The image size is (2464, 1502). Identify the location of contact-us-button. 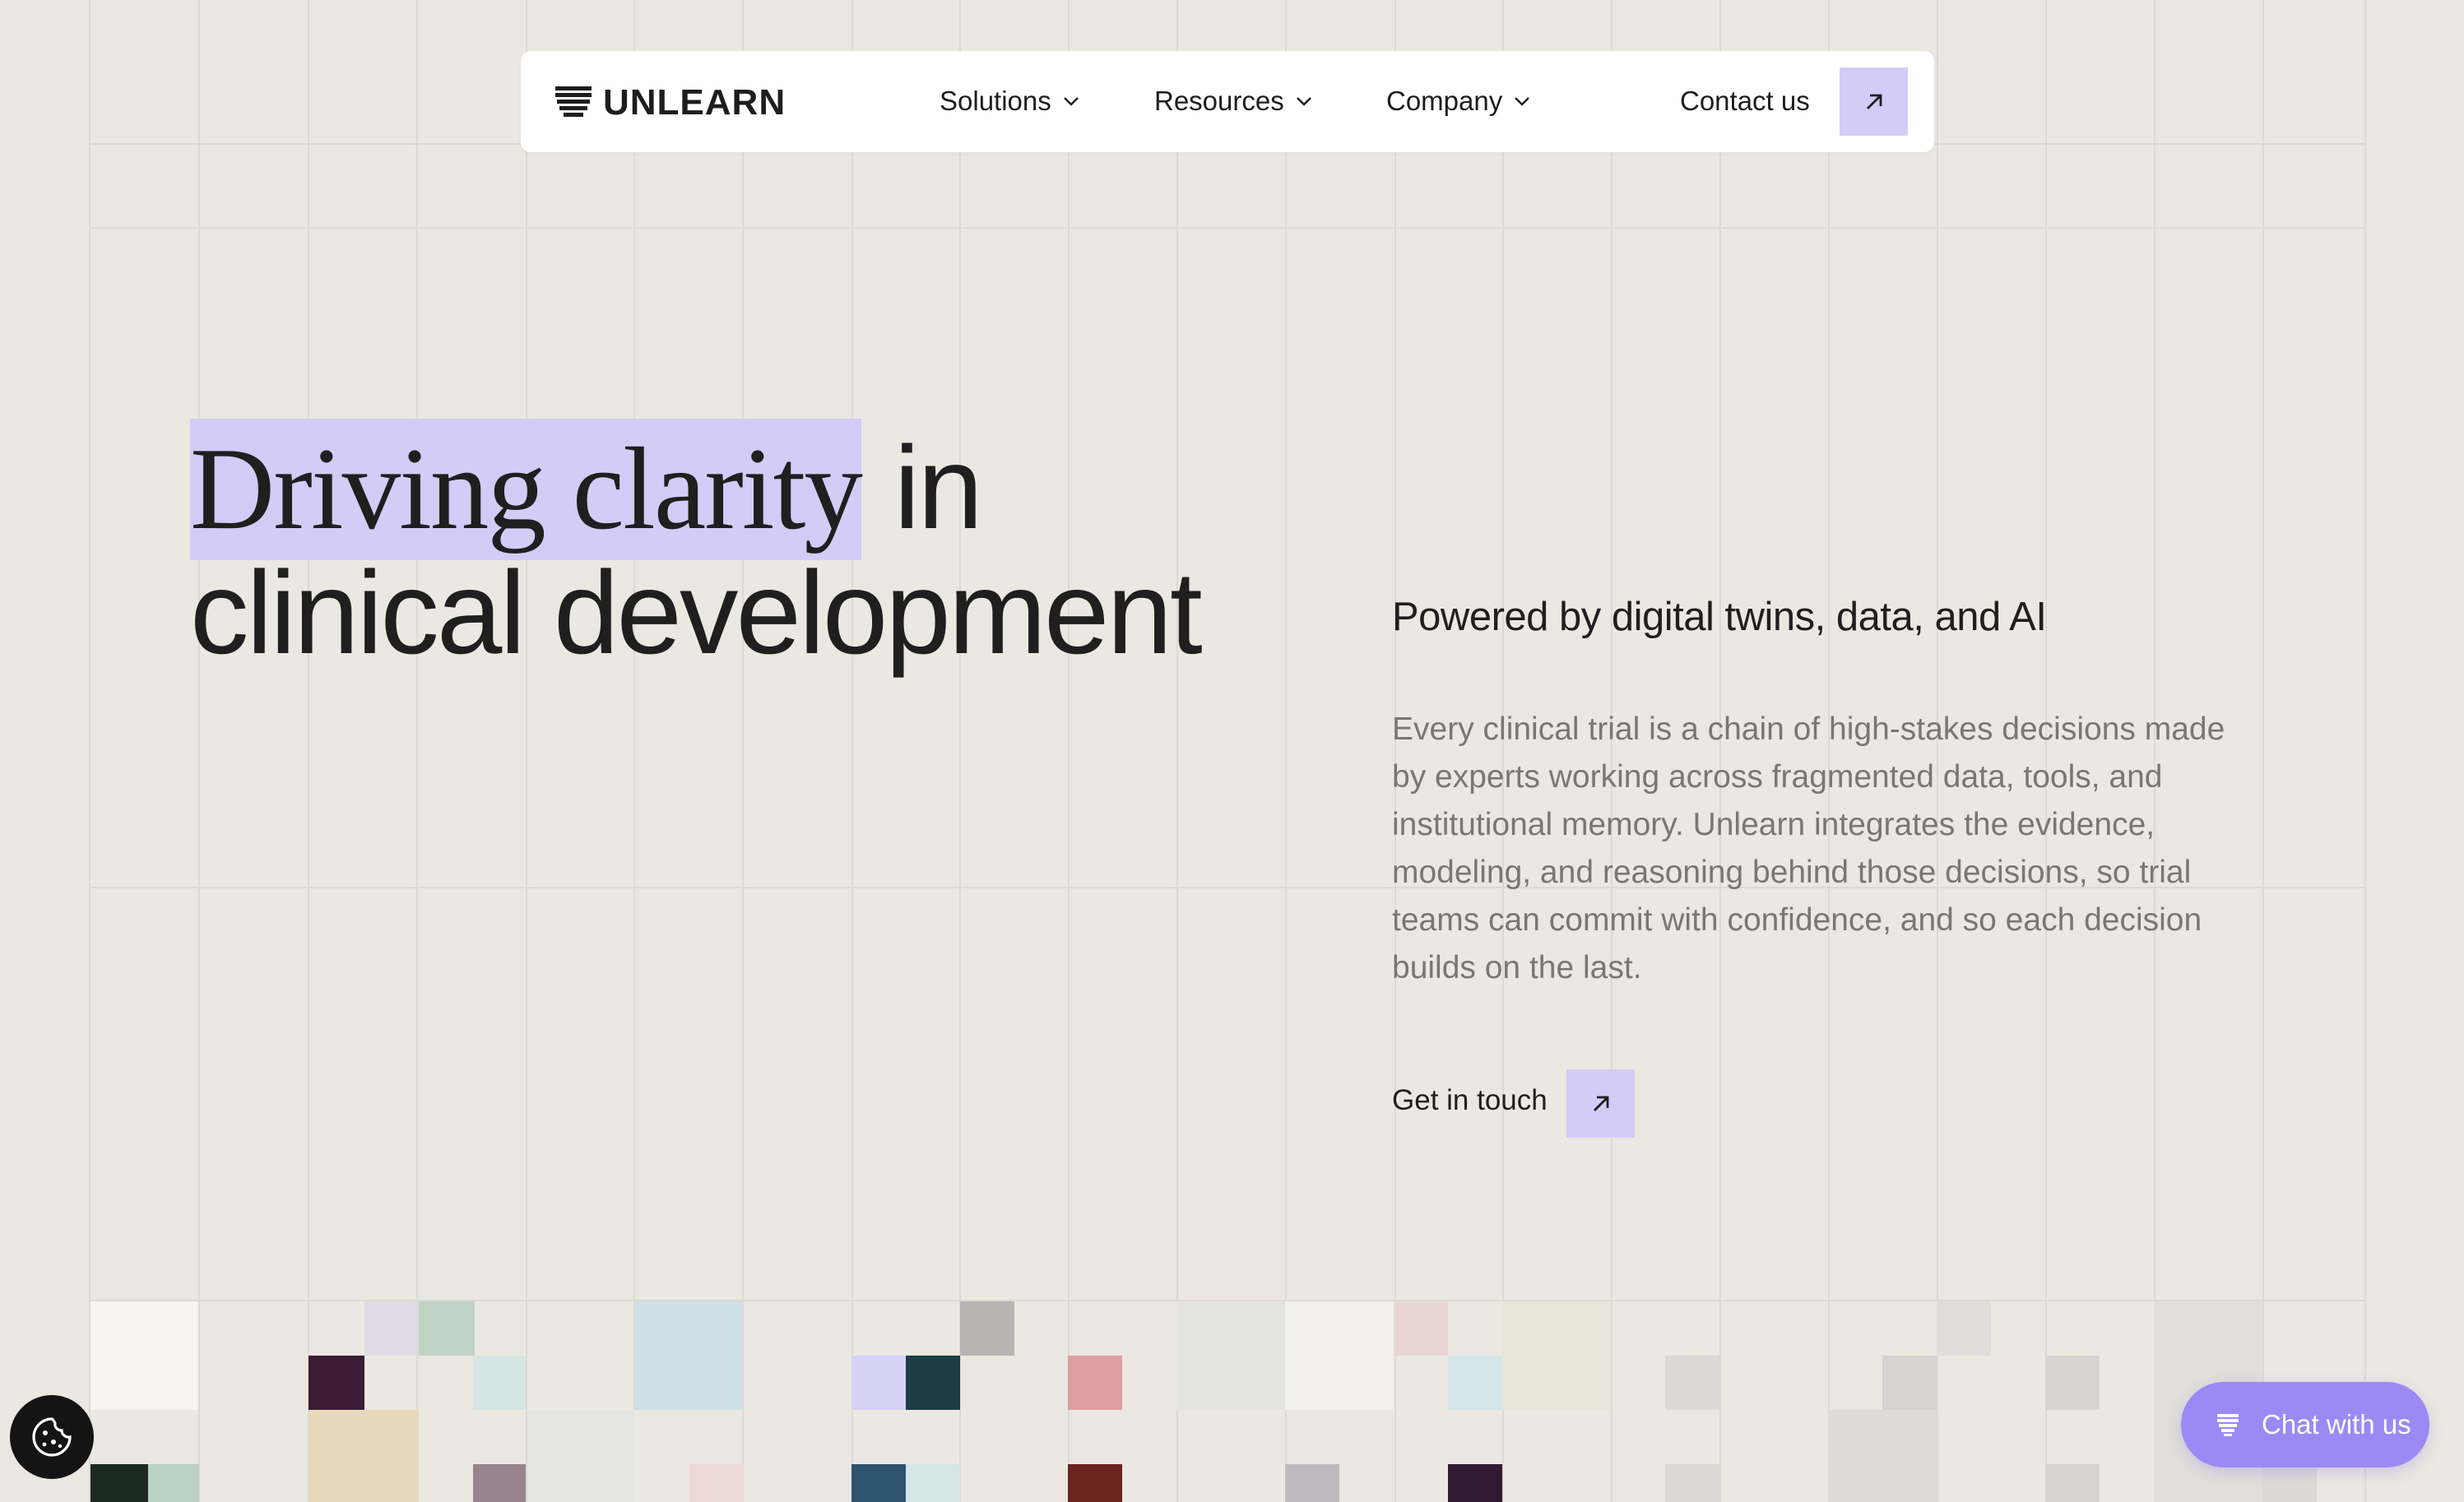
(1874, 101).